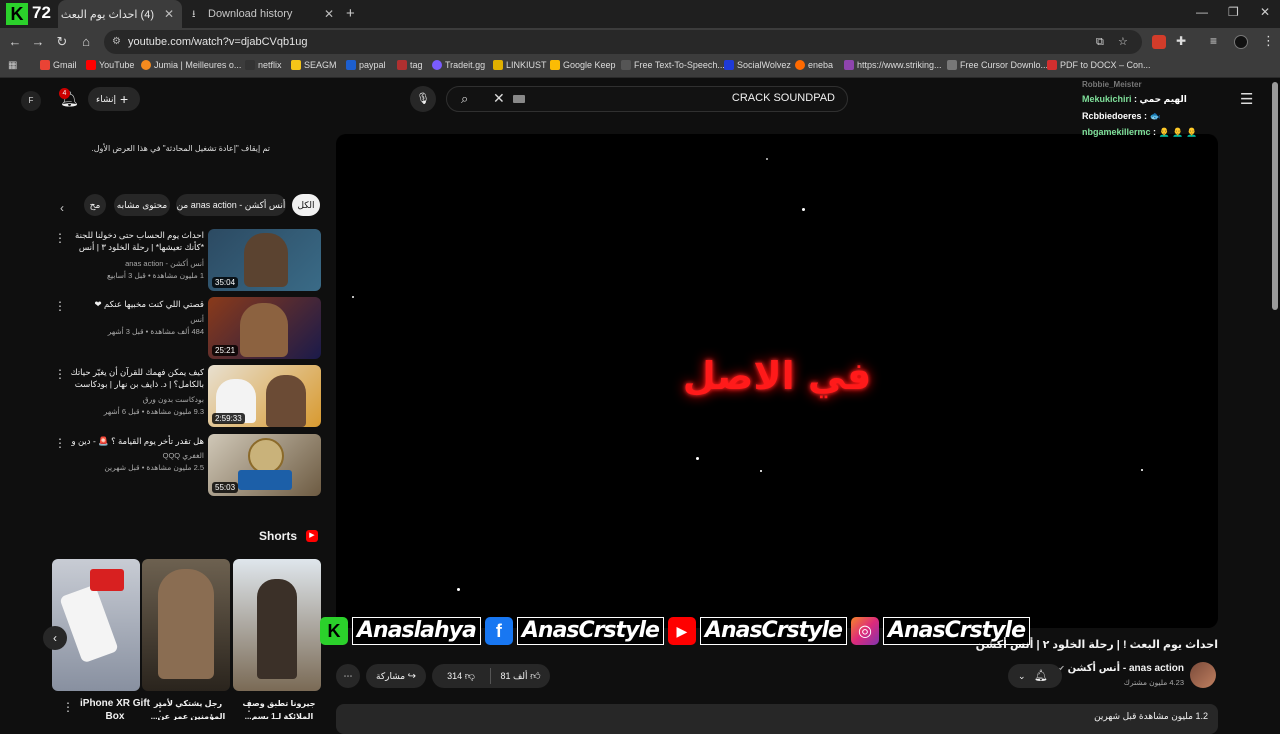 This screenshot has height=734, width=1280. I want to click on bookmark-star-icon: ☆, so click(1123, 42).